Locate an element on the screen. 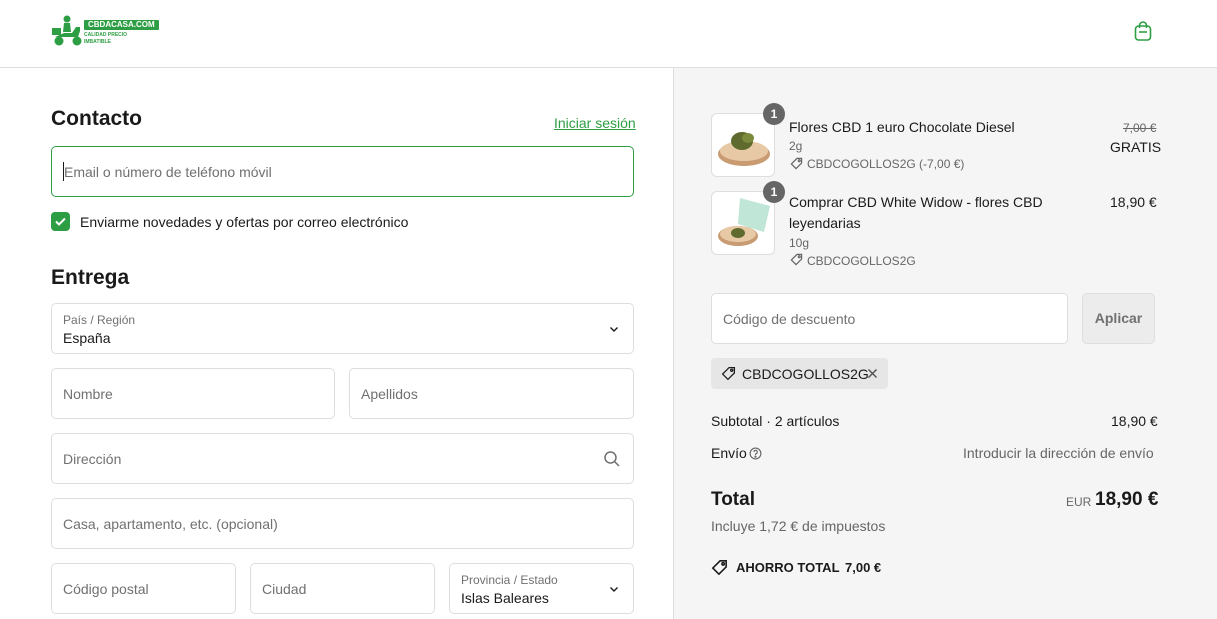 The height and width of the screenshot is (619, 1217). item-price: 18,90 € is located at coordinates (1133, 202).